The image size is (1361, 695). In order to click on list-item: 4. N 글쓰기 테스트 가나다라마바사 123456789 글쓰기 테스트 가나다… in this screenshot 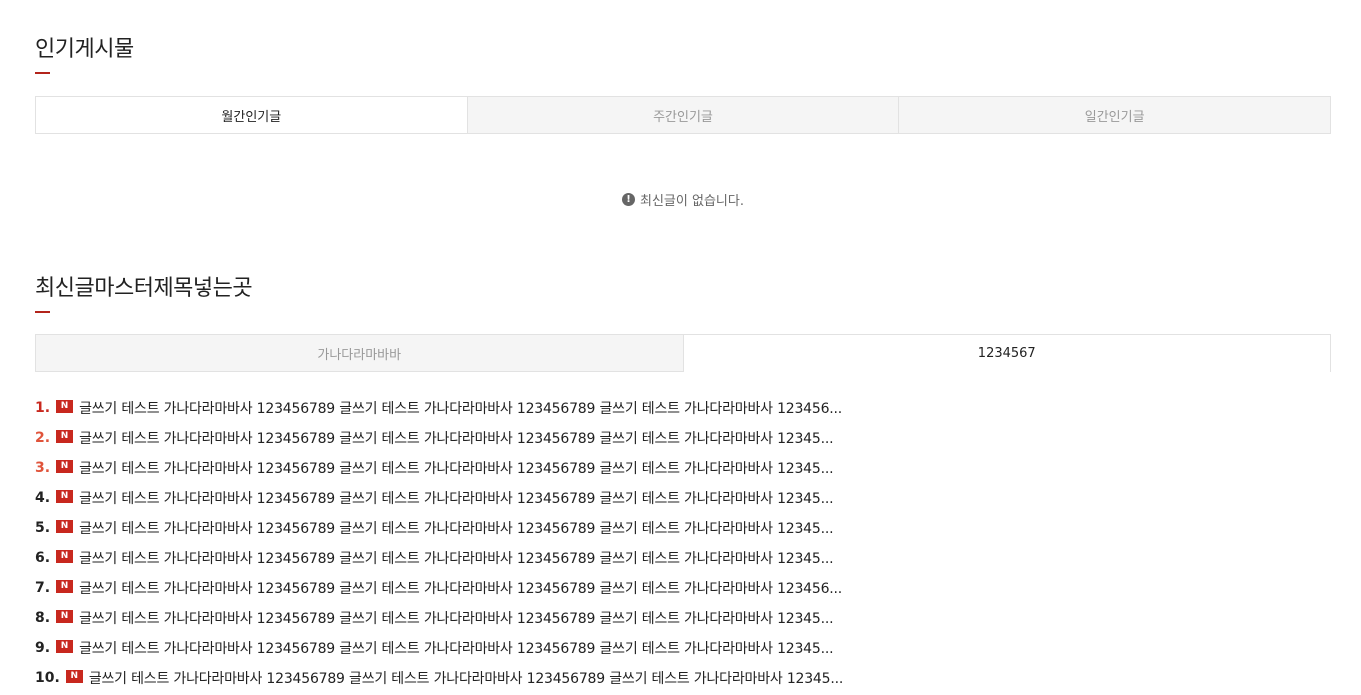, I will do `click(683, 498)`.